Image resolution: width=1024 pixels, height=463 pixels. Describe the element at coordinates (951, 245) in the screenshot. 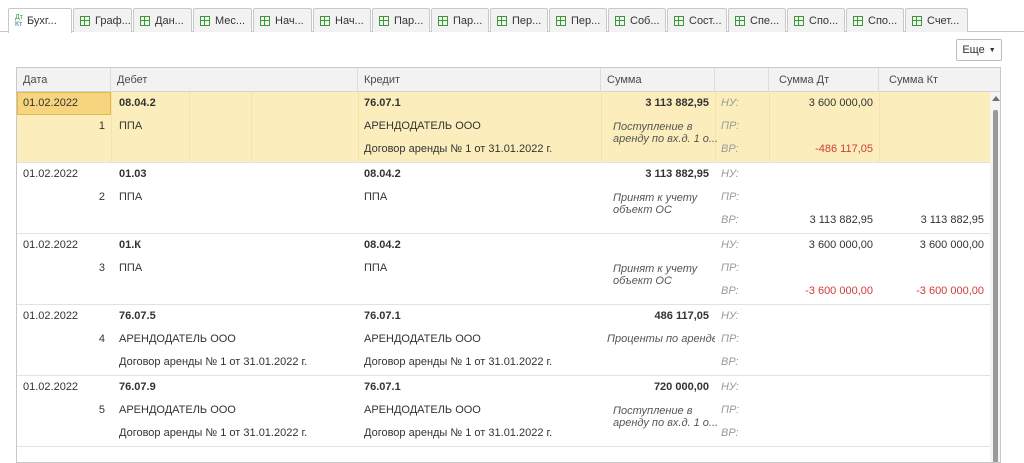

I see `nu-sum-kt: 3 600 000,00` at that location.